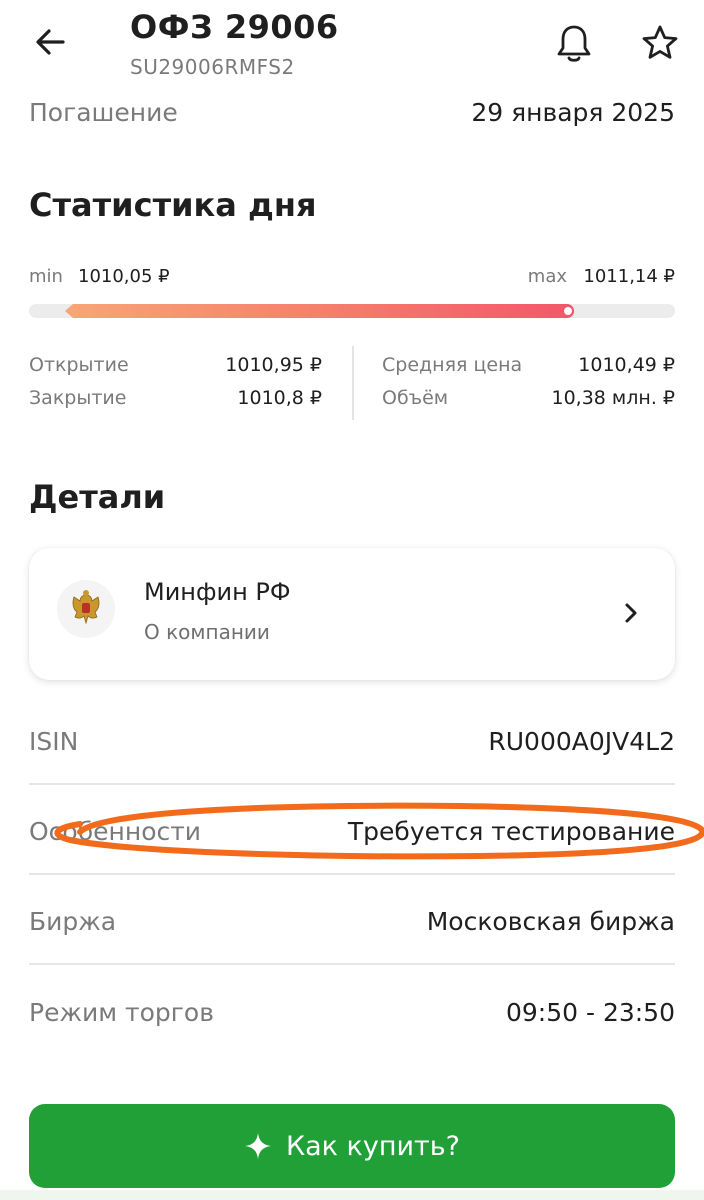 The image size is (704, 1200). What do you see at coordinates (352, 112) in the screenshot?
I see `maturity-row: Погашение 29 января 2025` at bounding box center [352, 112].